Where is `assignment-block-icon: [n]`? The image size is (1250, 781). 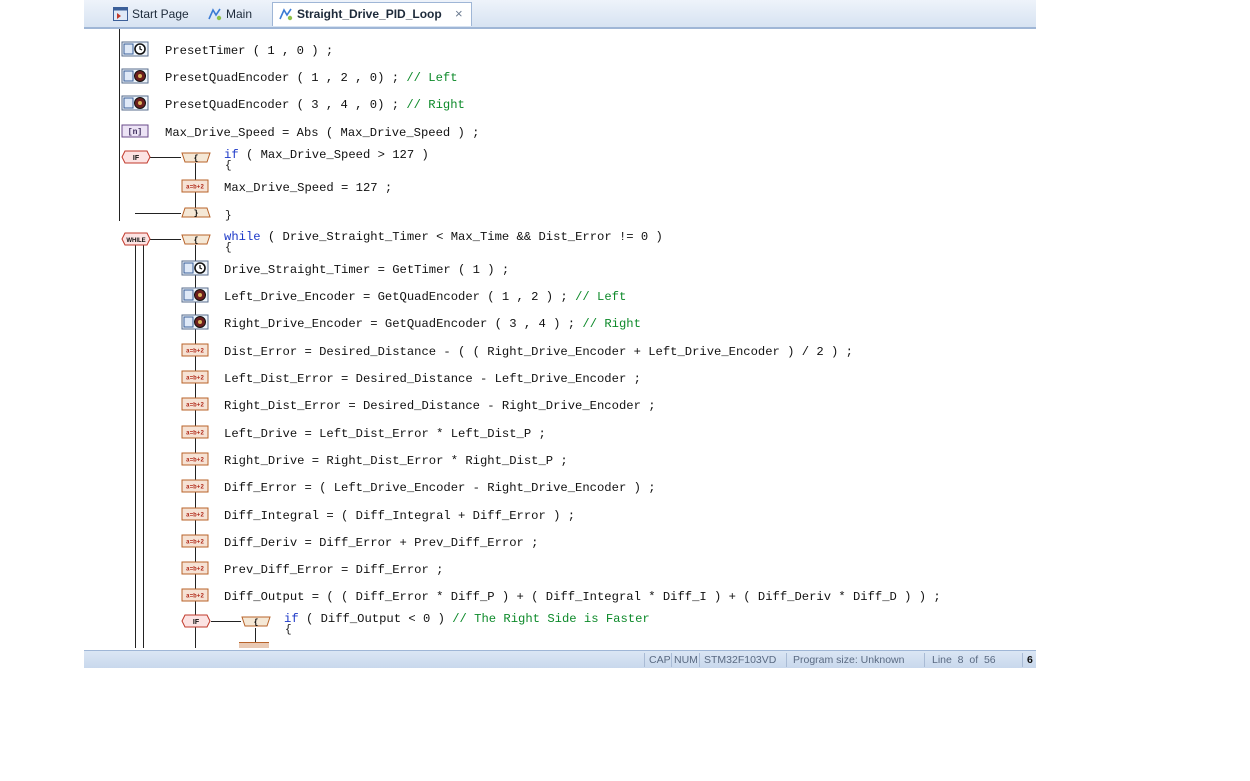
assignment-block-icon: [n] is located at coordinates (135, 131).